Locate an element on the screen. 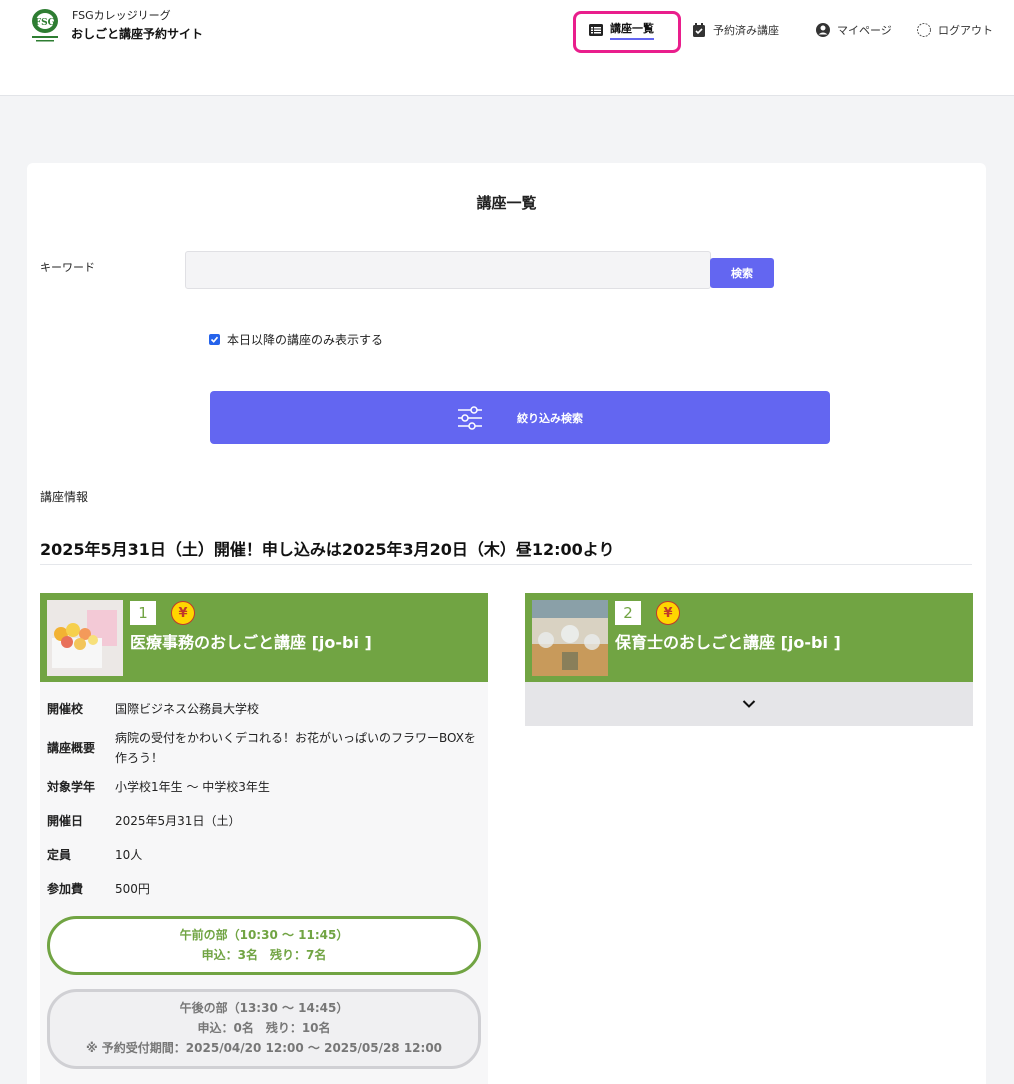  nav-courses-label: 講座一覧 is located at coordinates (632, 30).